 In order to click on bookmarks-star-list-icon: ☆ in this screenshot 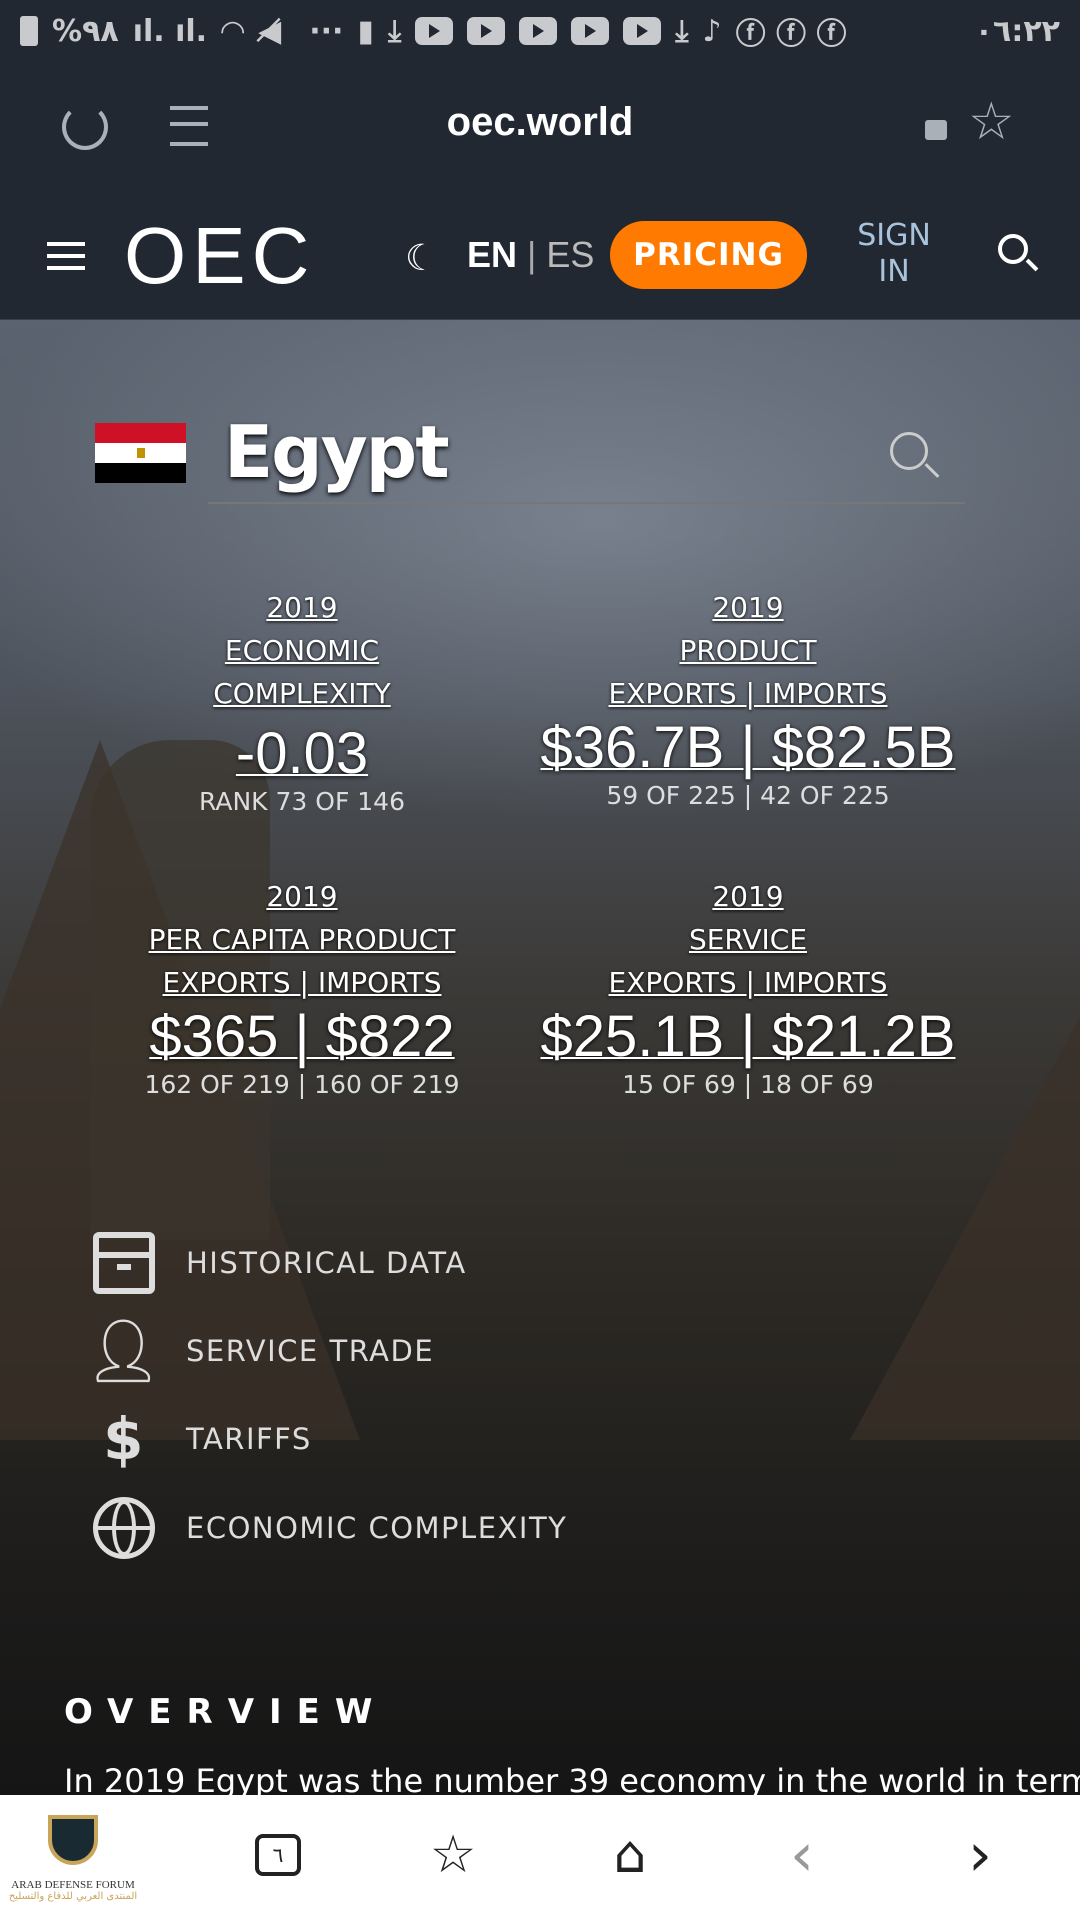, I will do `click(453, 1855)`.